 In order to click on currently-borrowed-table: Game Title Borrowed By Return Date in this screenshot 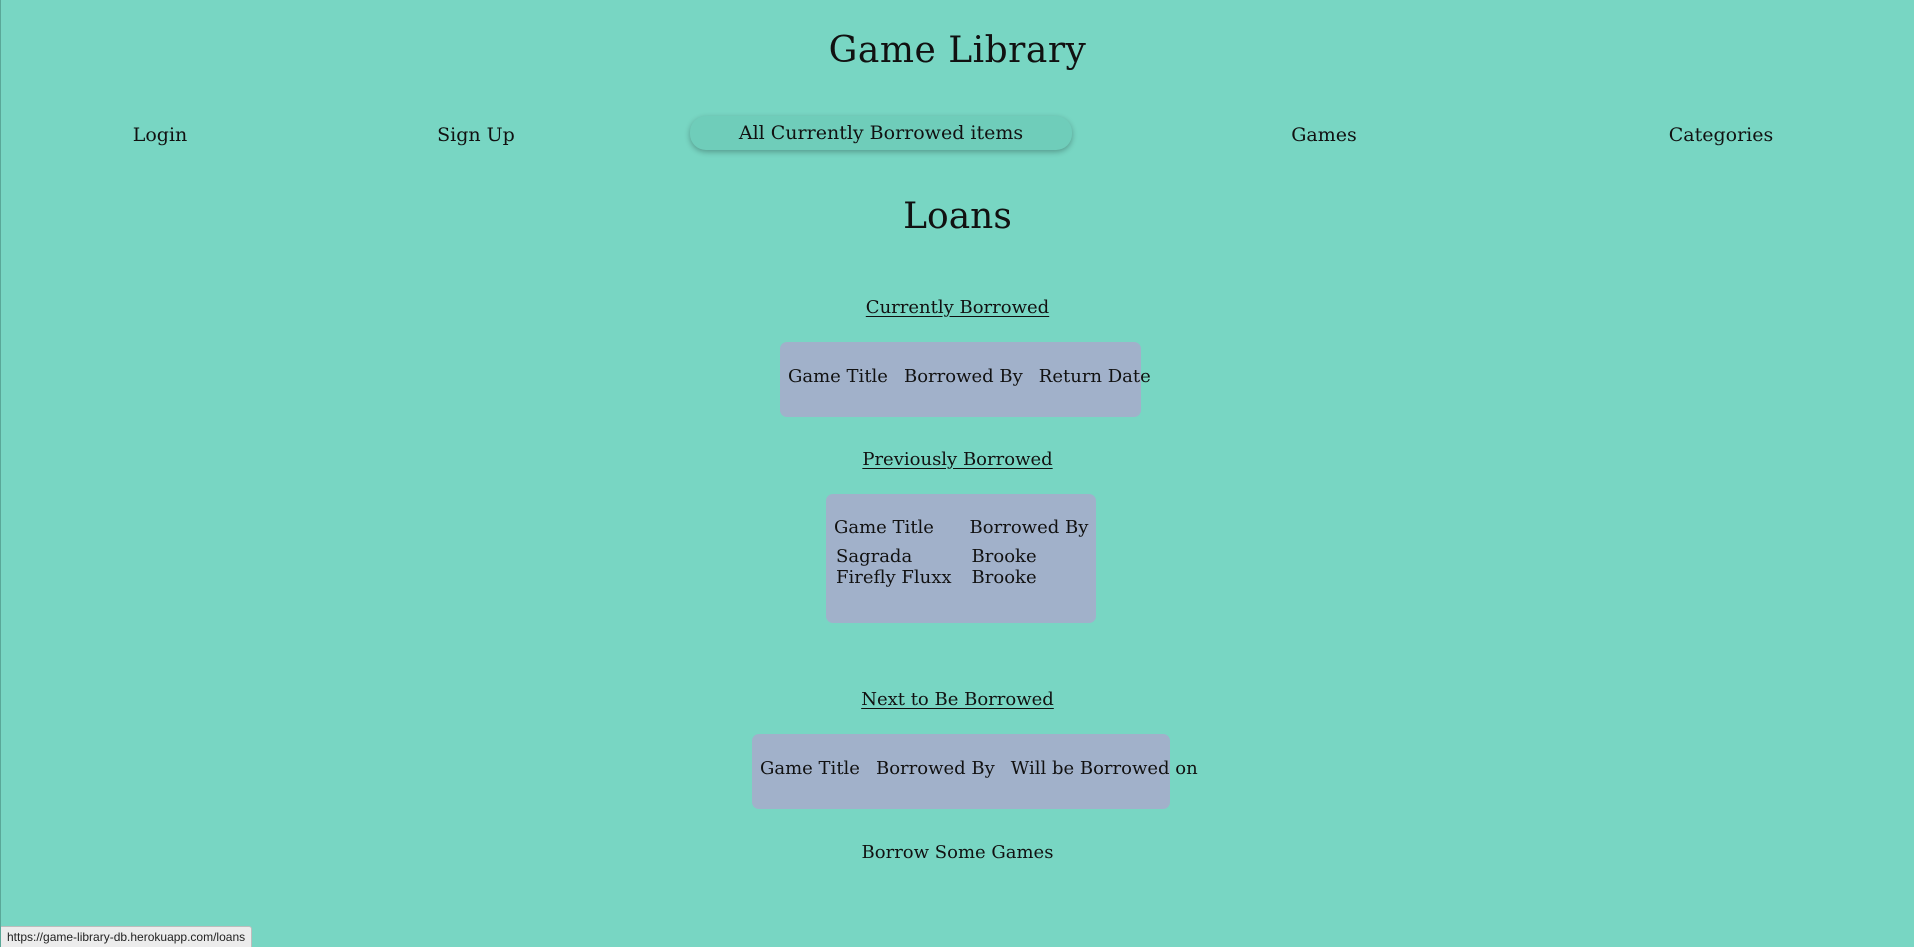, I will do `click(969, 376)`.